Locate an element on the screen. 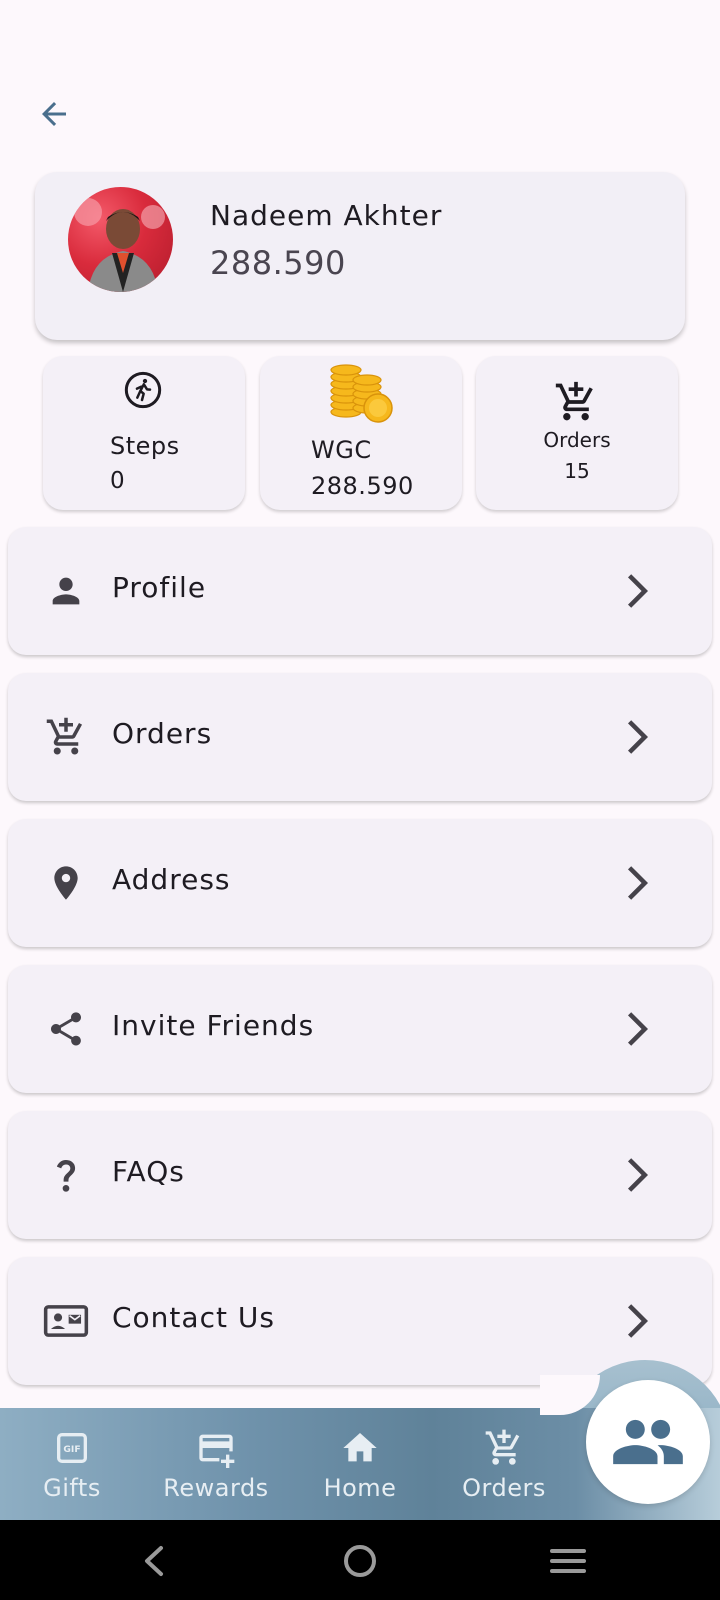 This screenshot has height=1600, width=720. stat-card-orders: Orders 15 is located at coordinates (577, 433).